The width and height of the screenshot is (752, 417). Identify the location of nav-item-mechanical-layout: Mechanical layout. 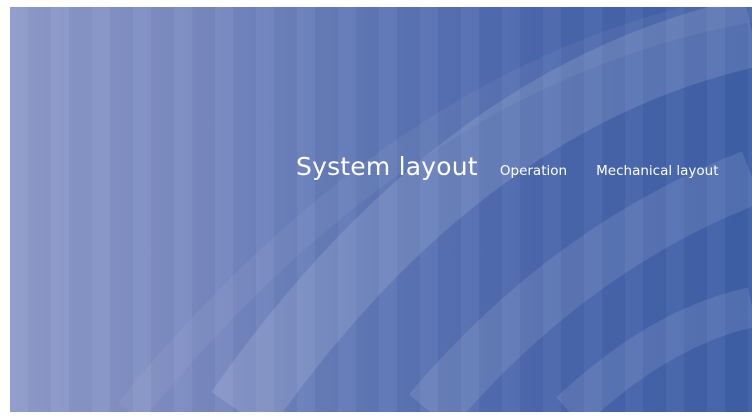
(657, 171).